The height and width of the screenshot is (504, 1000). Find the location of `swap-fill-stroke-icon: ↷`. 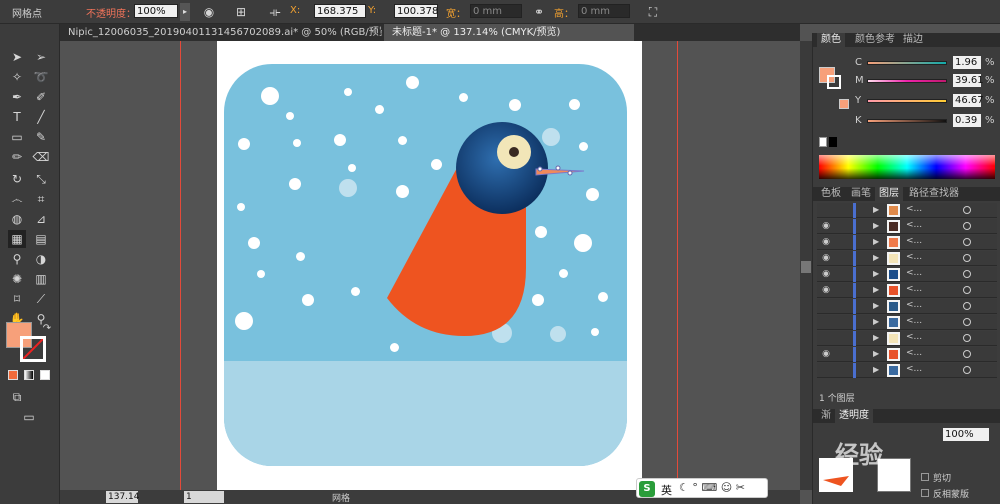

swap-fill-stroke-icon: ↷ is located at coordinates (47, 329).